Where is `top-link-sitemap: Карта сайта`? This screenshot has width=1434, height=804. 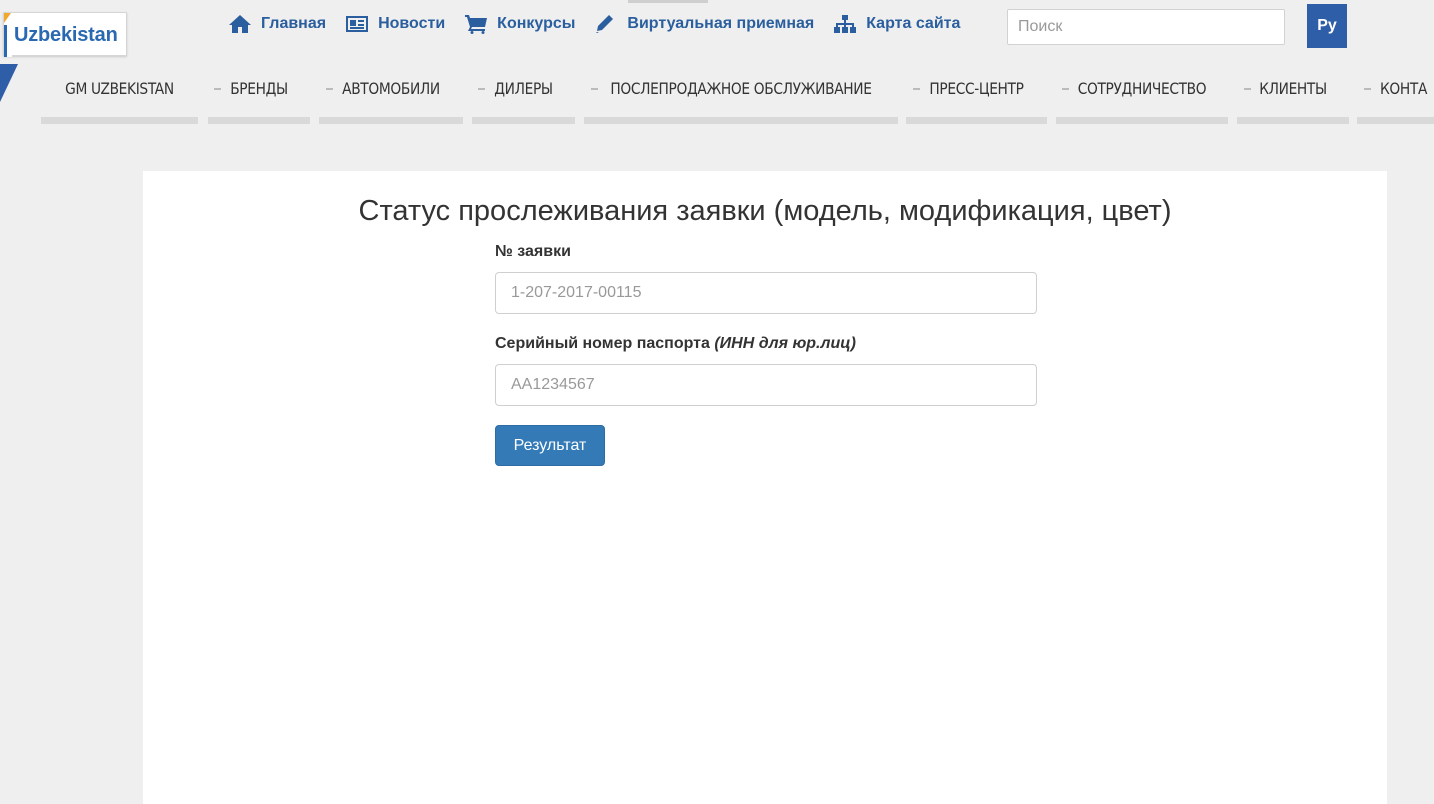
top-link-sitemap: Карта сайта is located at coordinates (896, 24).